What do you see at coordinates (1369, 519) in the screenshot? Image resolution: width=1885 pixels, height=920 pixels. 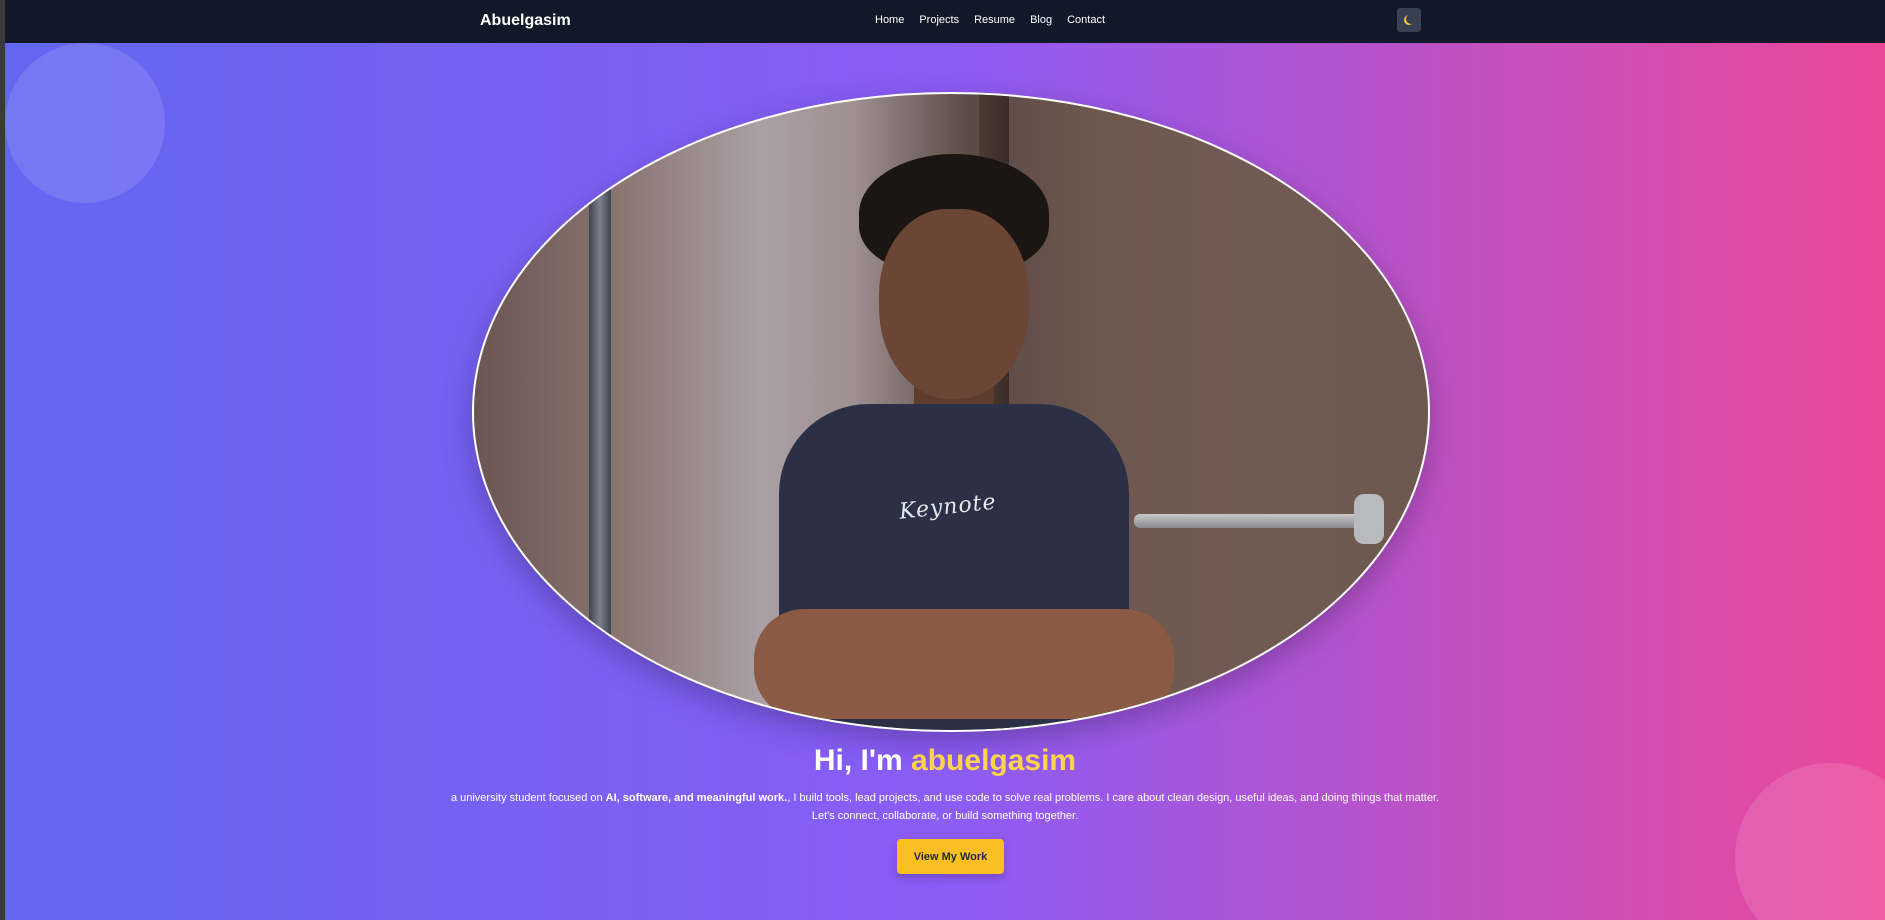 I see `photo-background-door-knob` at bounding box center [1369, 519].